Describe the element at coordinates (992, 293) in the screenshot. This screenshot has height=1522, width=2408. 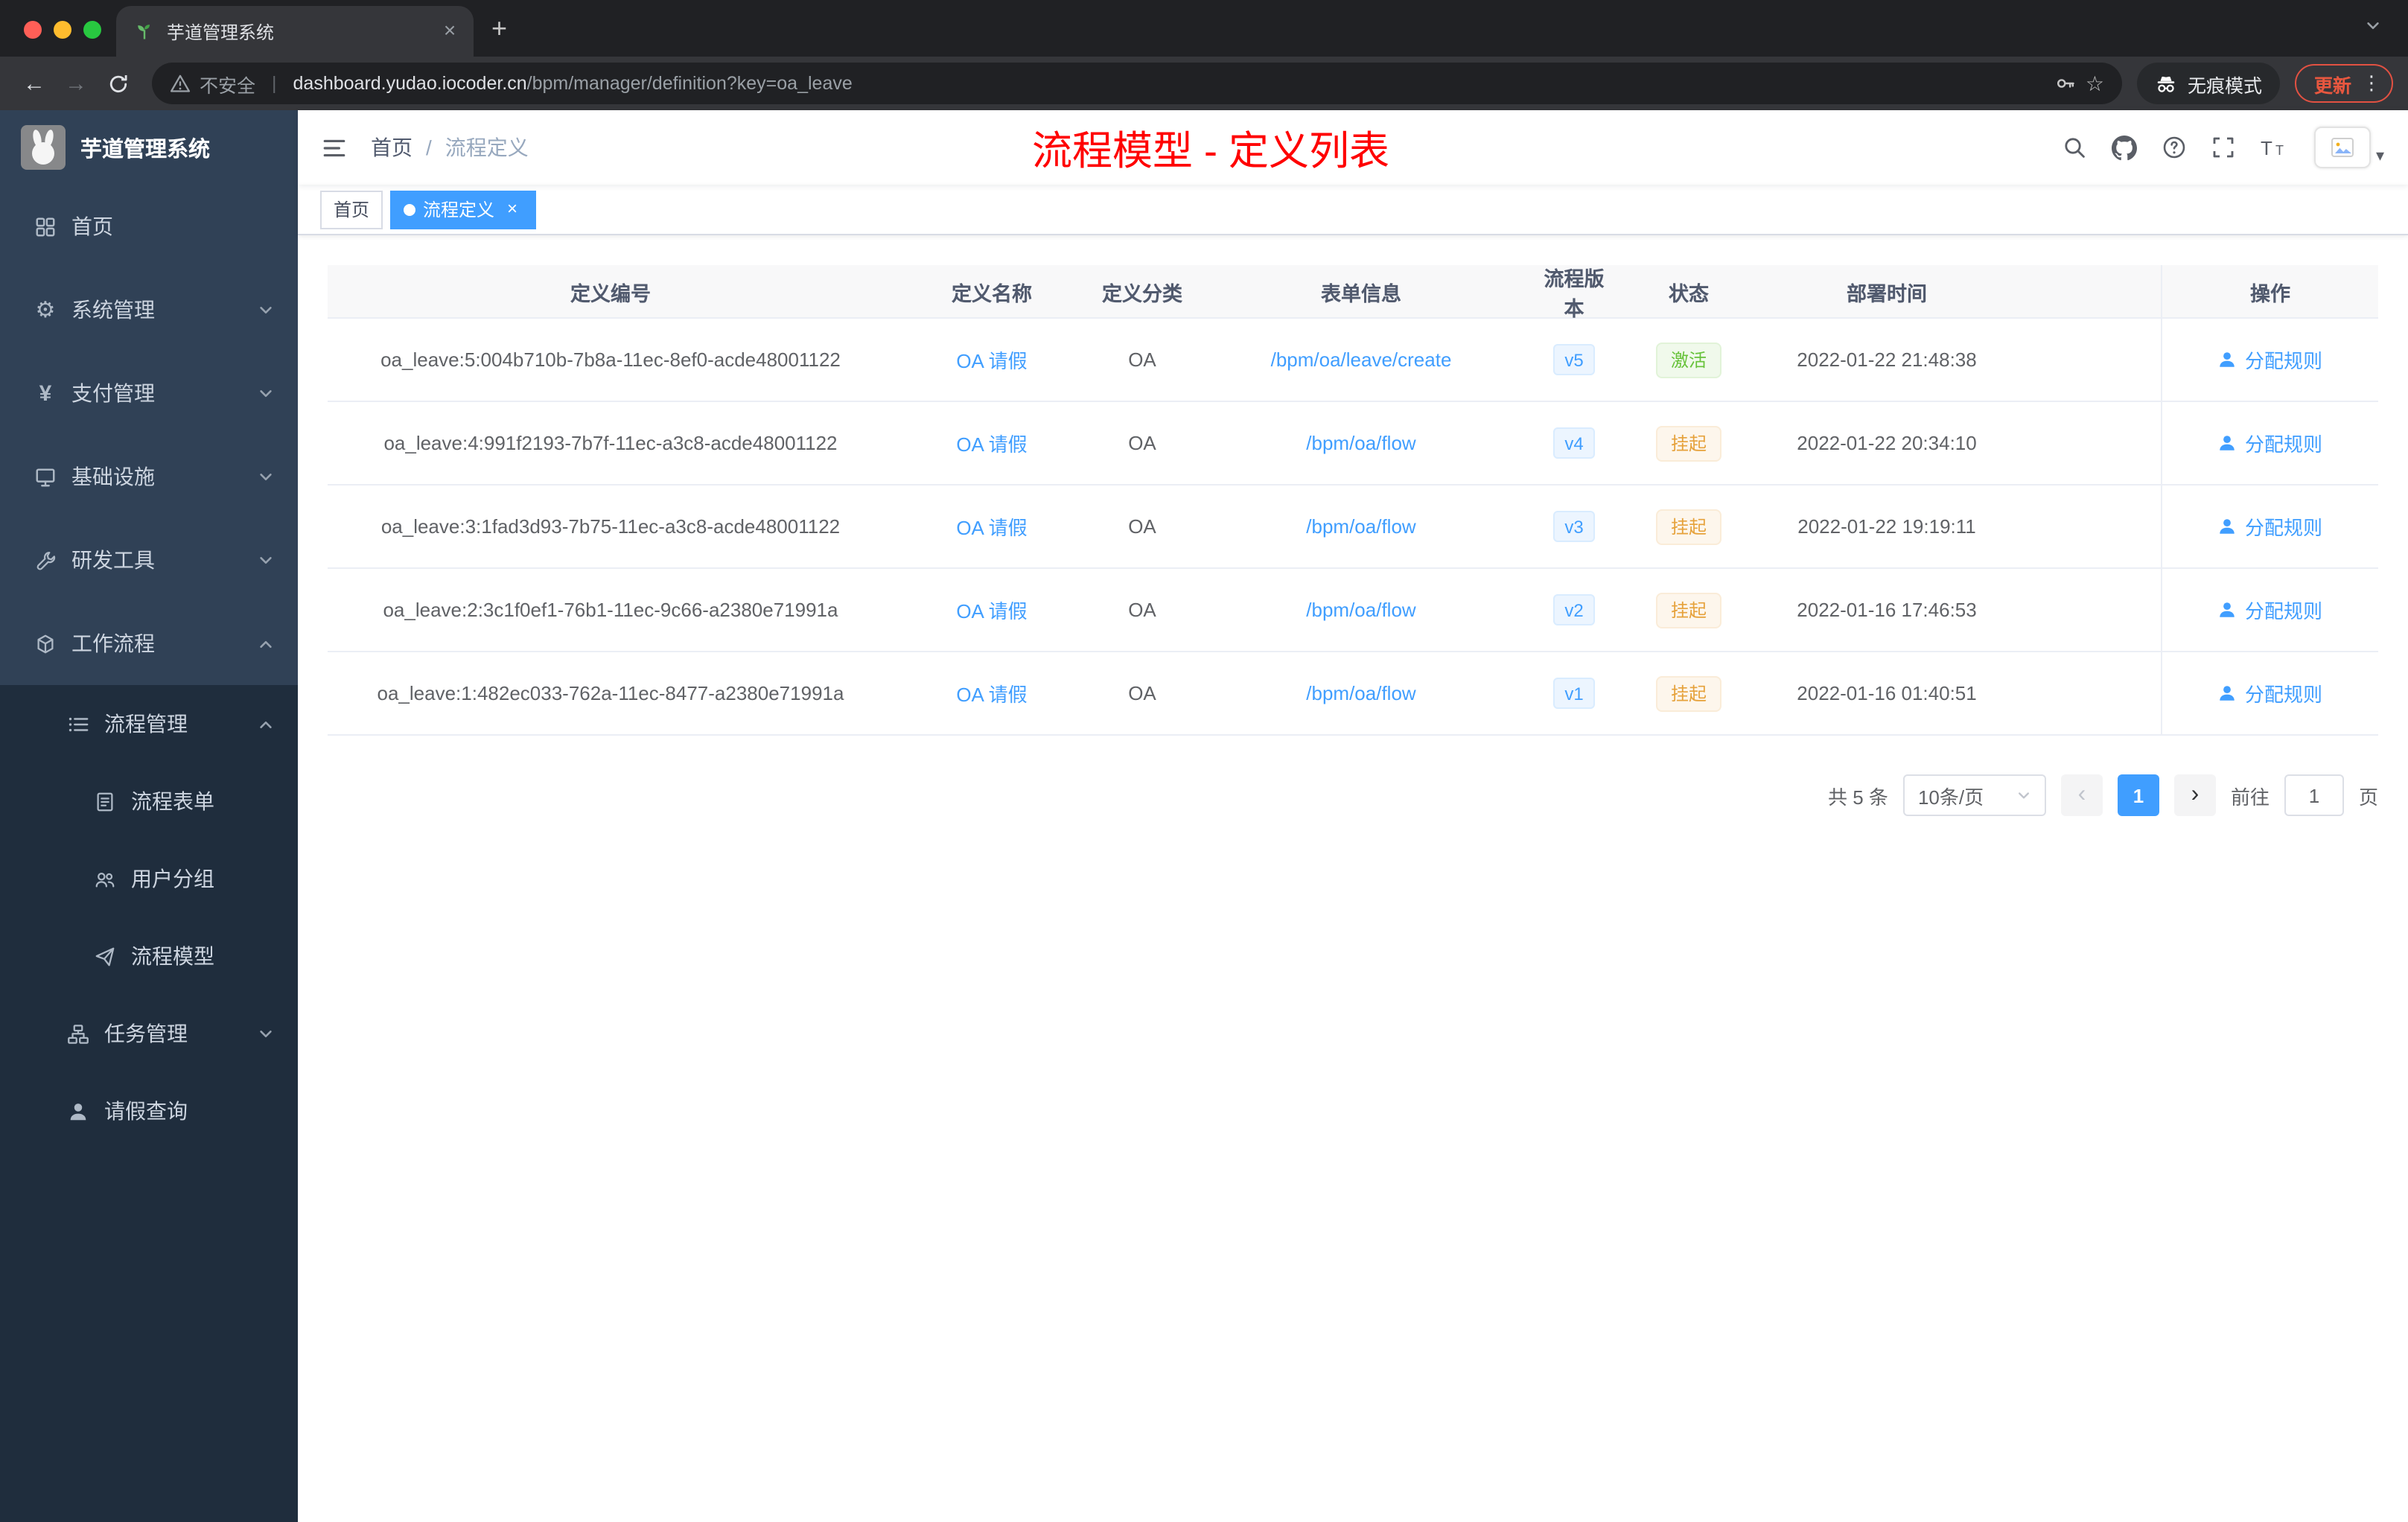
I see `column-header: 定义名称` at that location.